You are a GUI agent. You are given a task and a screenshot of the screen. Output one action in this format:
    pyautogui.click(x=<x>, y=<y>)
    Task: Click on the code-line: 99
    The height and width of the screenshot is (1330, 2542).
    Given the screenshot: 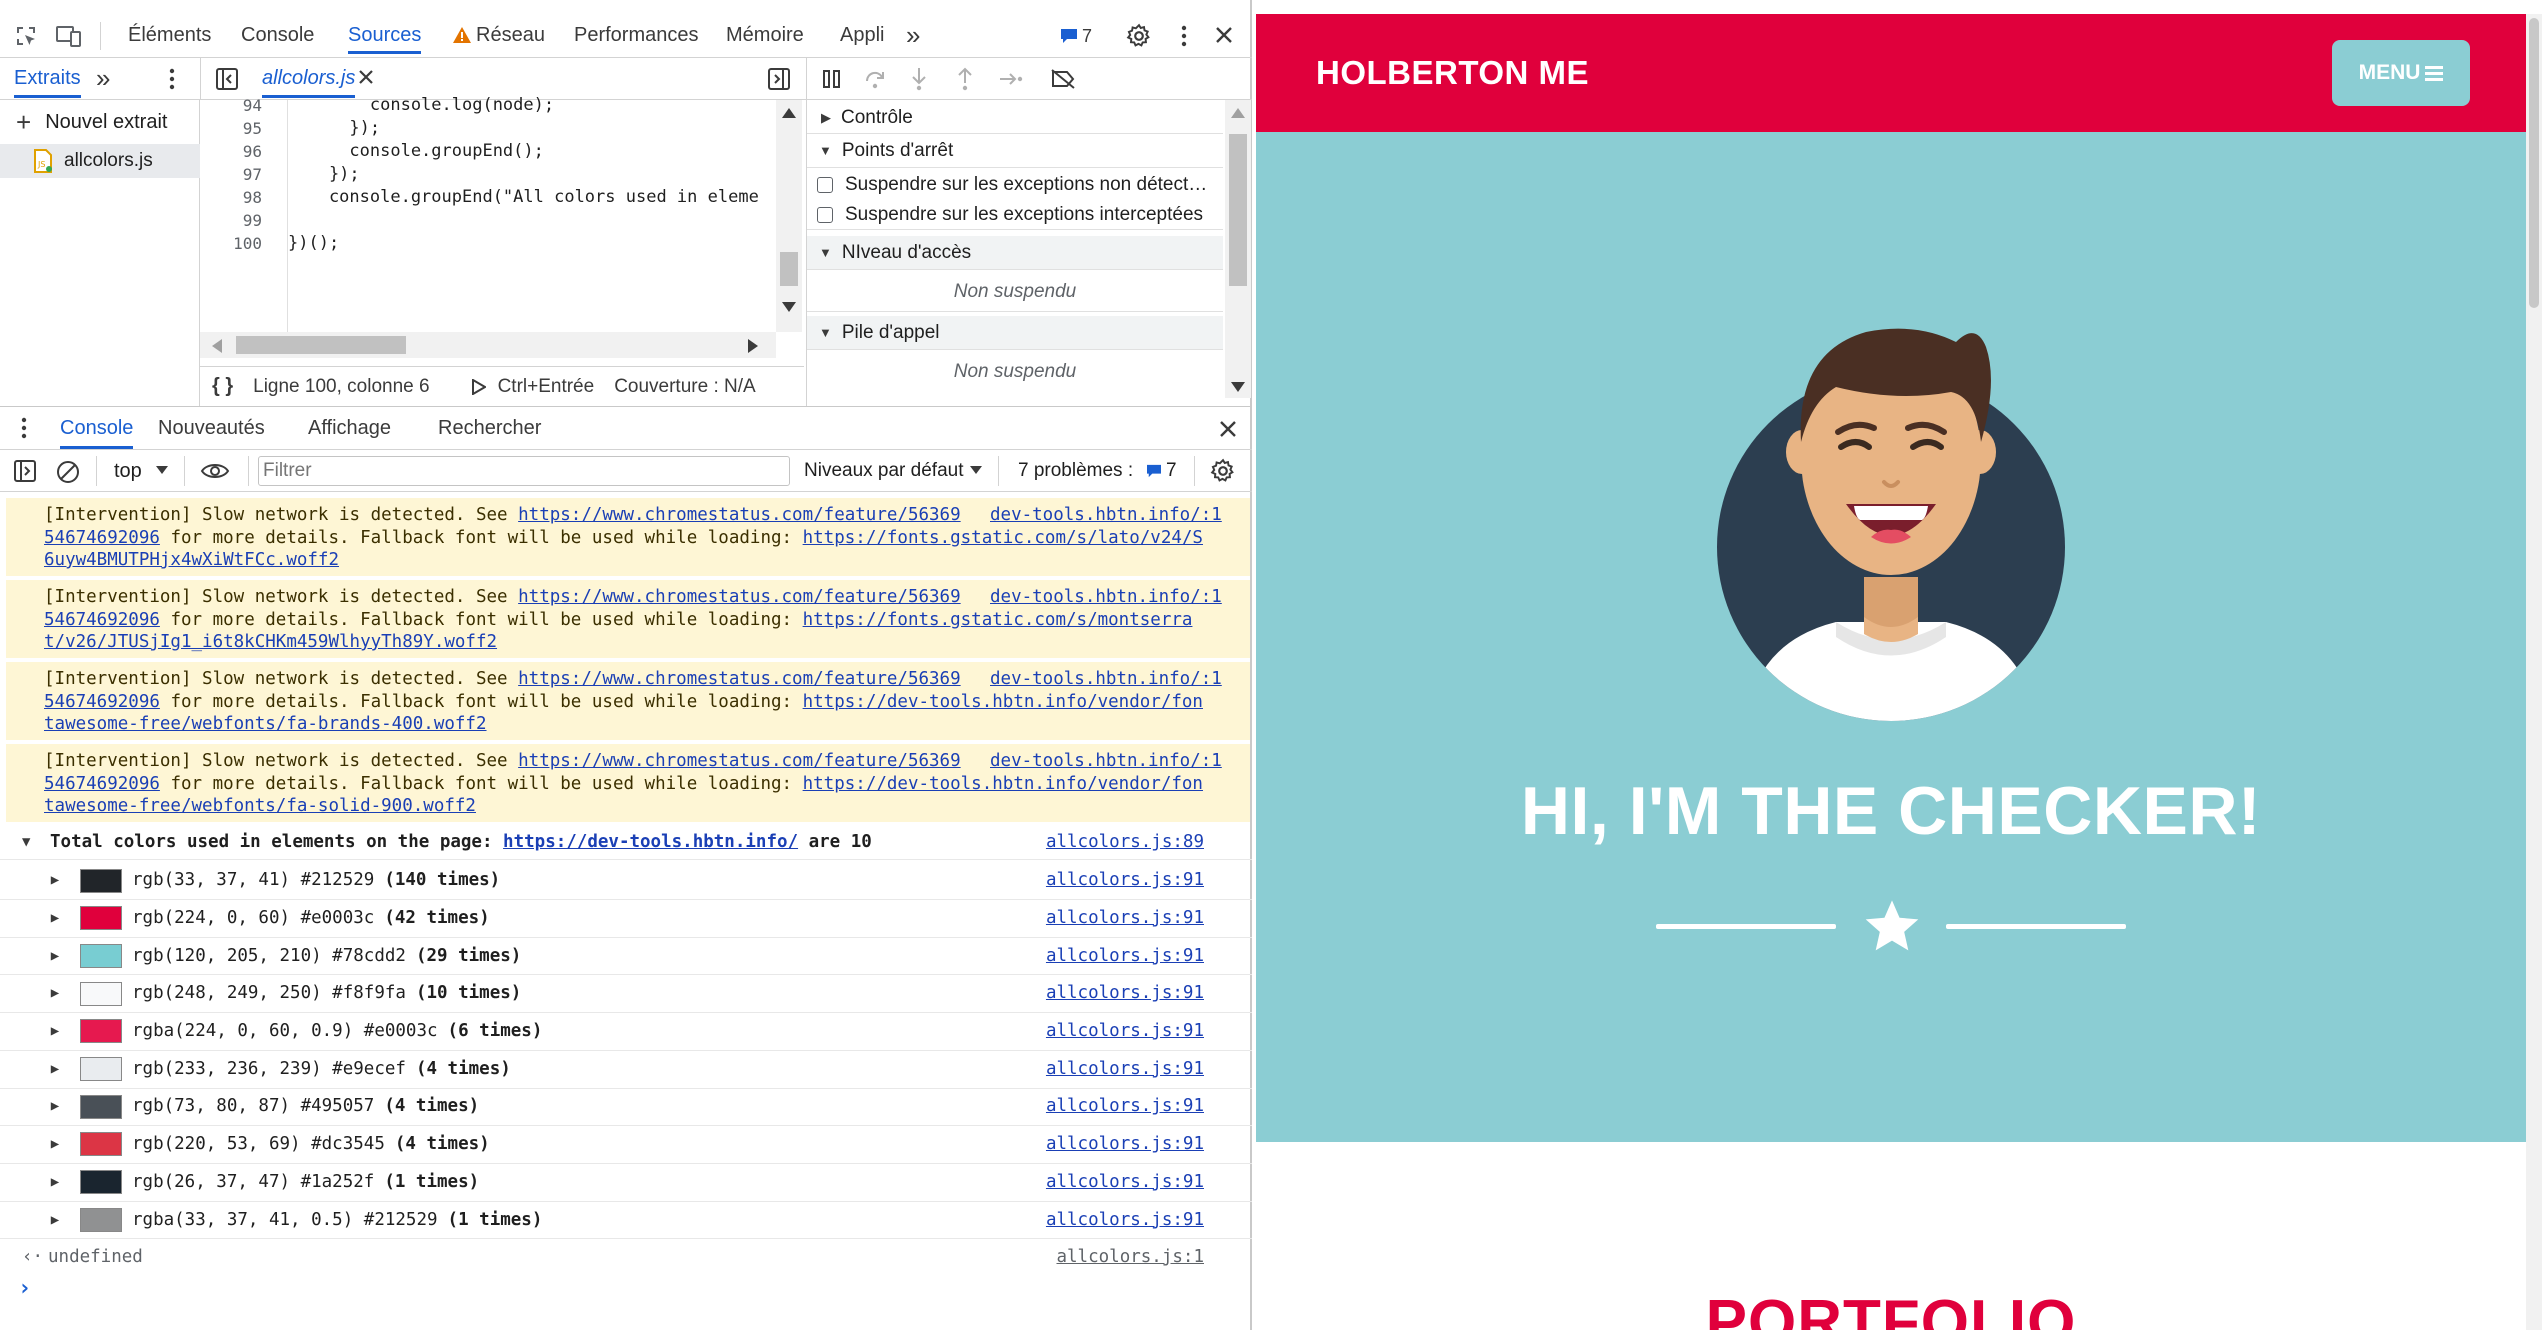 What is the action you would take?
    pyautogui.click(x=490, y=220)
    